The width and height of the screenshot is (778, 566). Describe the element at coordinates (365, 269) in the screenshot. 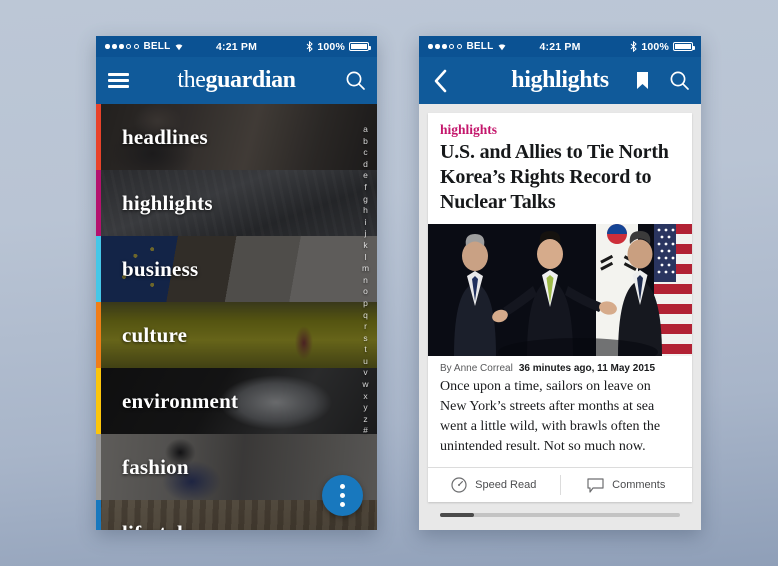

I see `alphabet-index-letter: m` at that location.